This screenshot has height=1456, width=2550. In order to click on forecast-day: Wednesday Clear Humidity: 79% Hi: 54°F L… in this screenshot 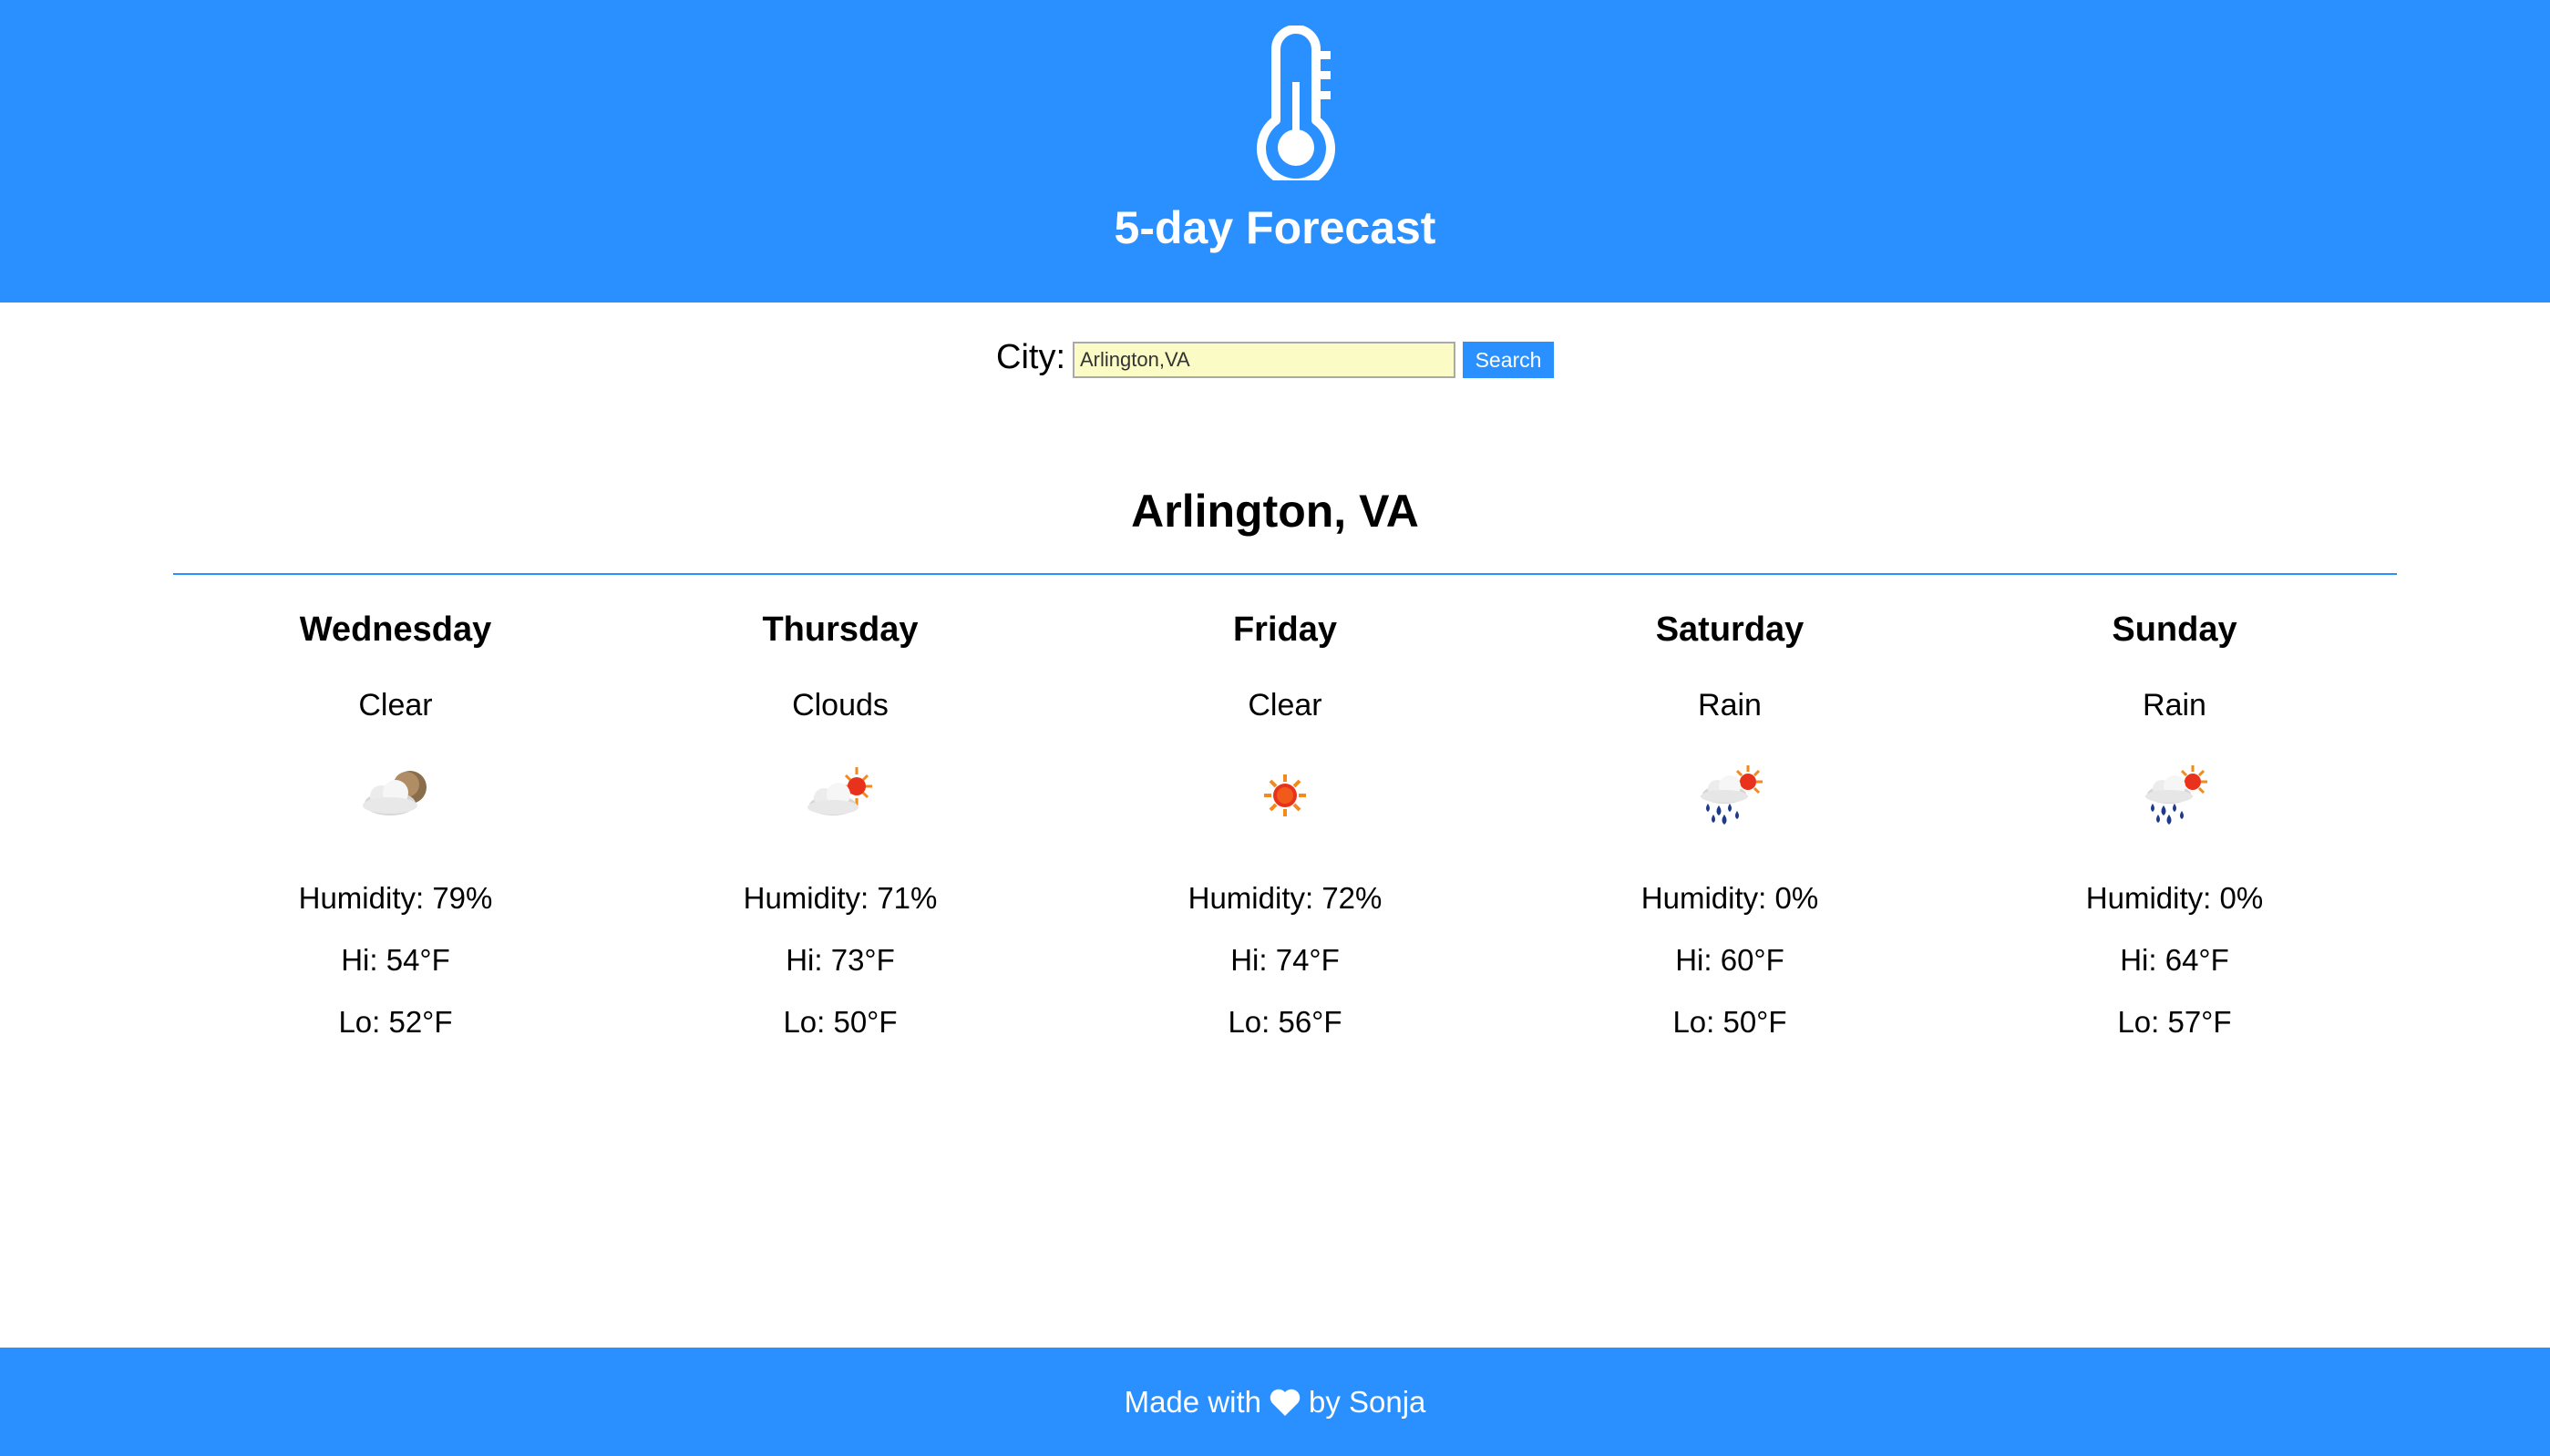, I will do `click(395, 822)`.